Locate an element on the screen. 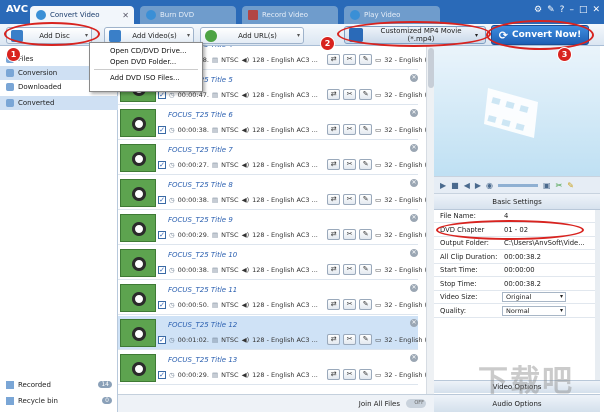 This screenshot has width=604, height=412. snapshot-icon: ▣ is located at coordinates (547, 185).